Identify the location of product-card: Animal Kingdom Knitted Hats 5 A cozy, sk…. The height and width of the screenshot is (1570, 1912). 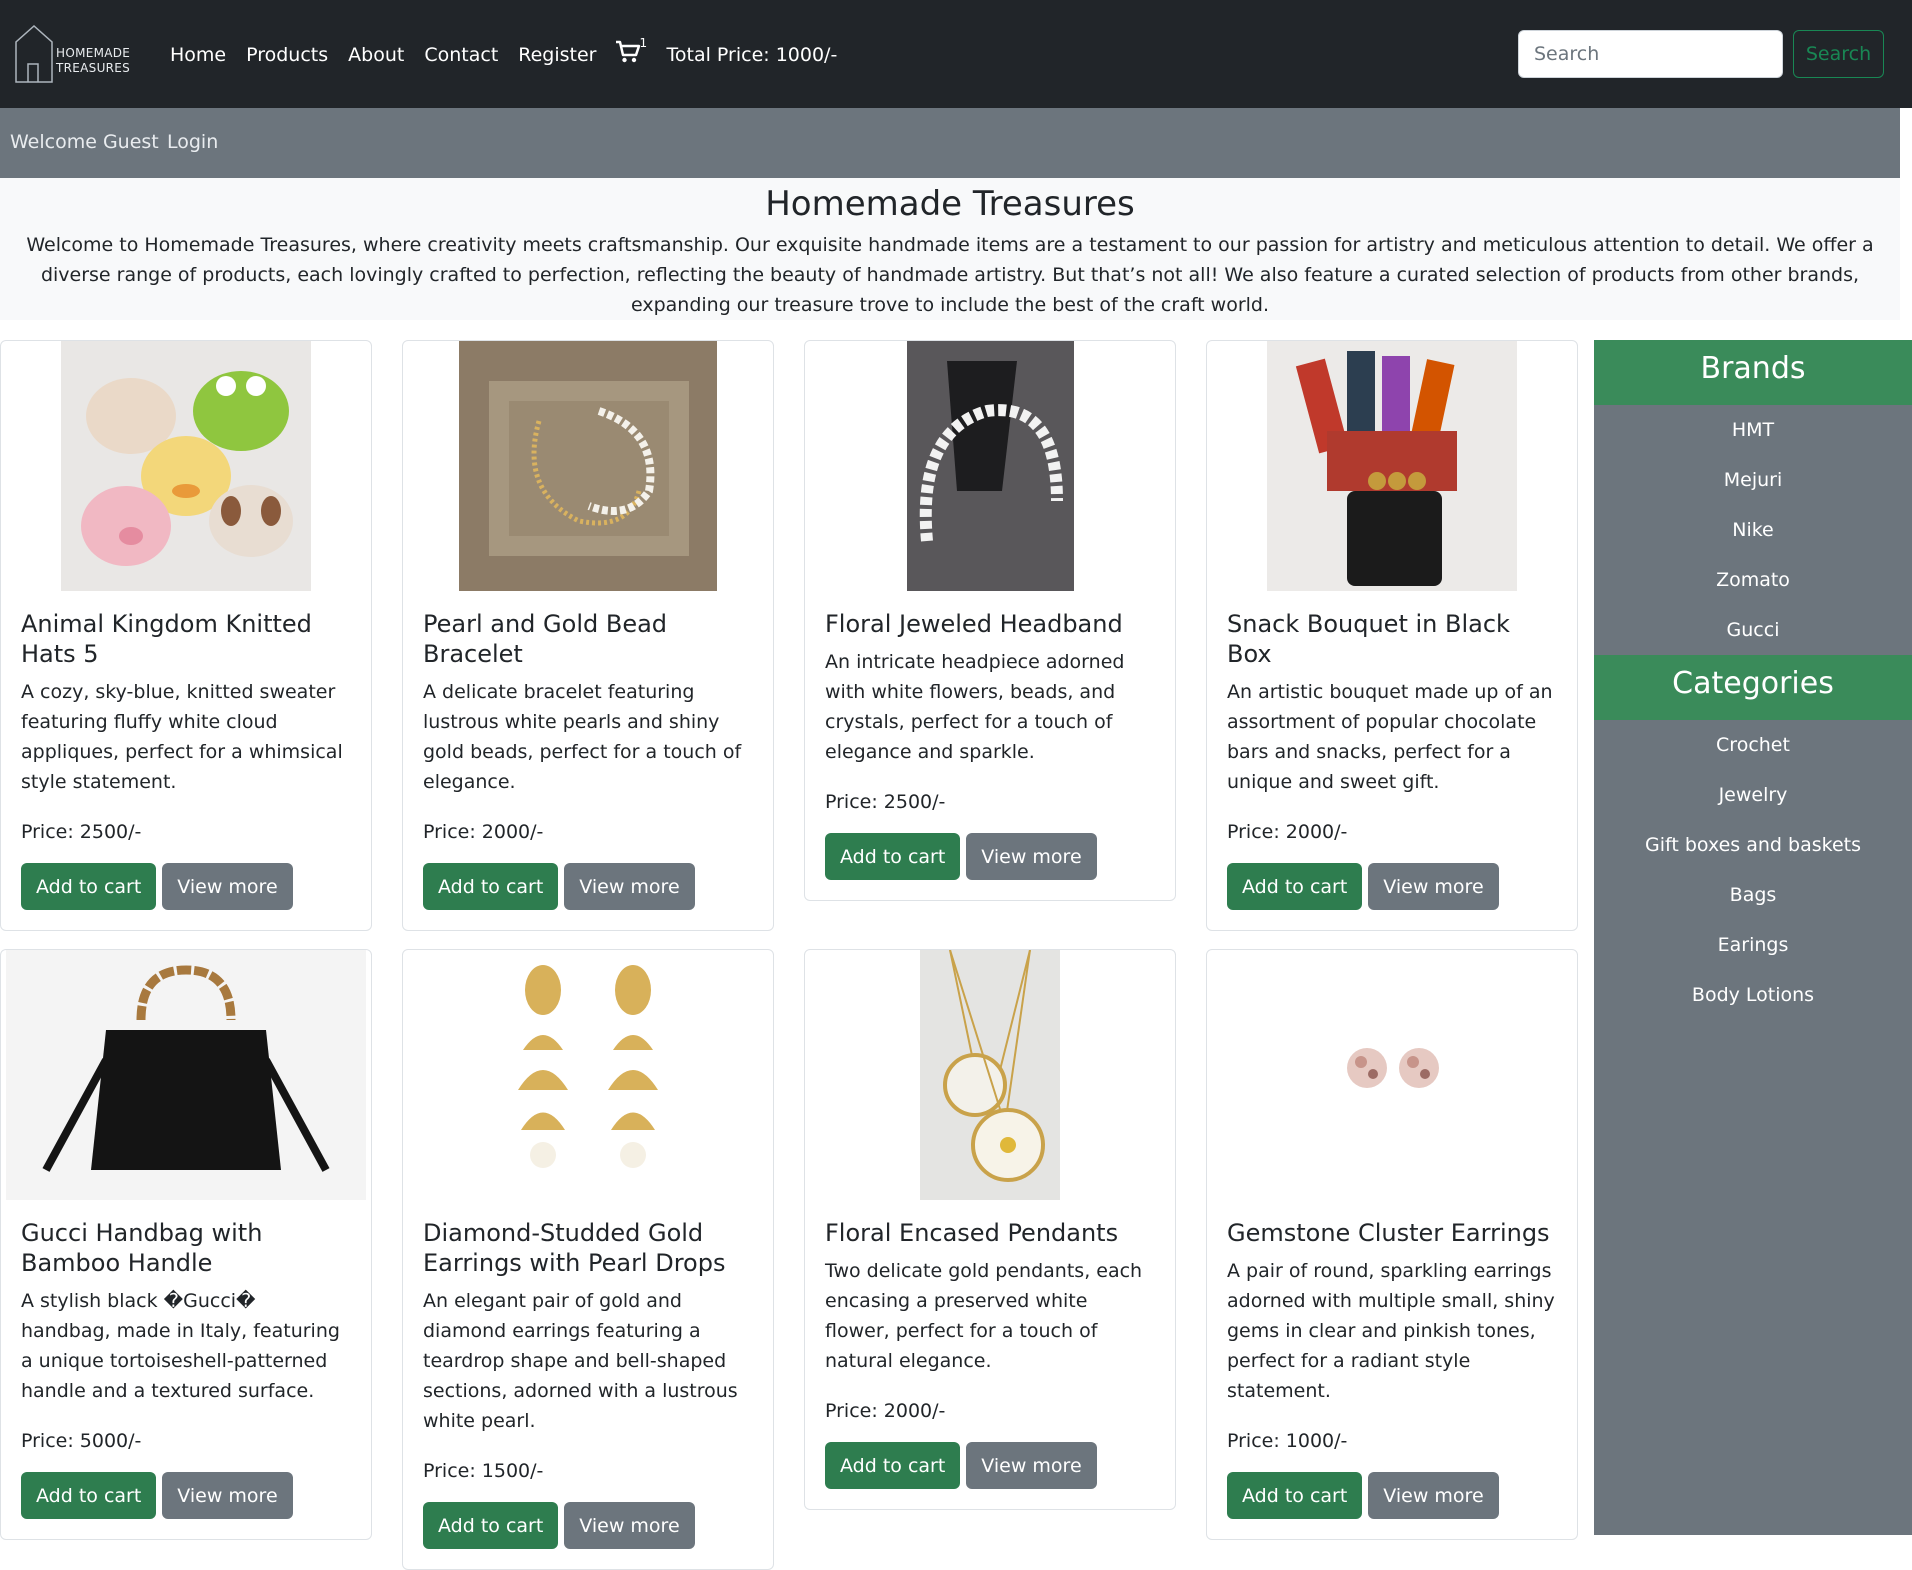
(186, 635).